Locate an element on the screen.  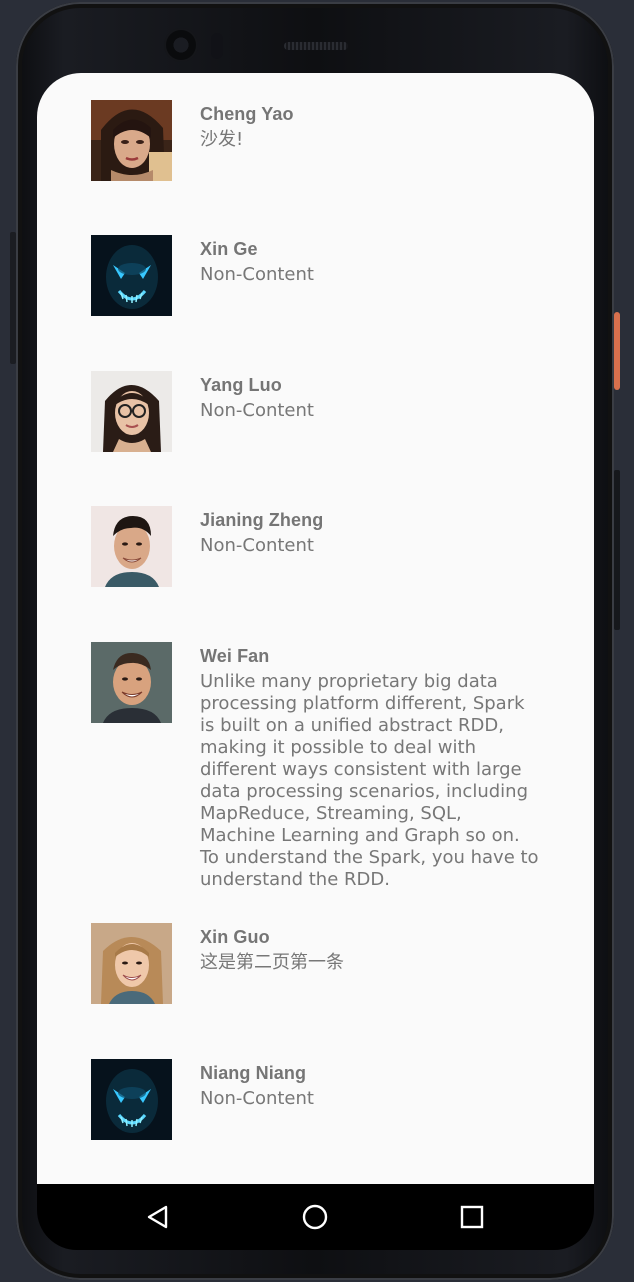
system-navigation-bar is located at coordinates (315, 1217).